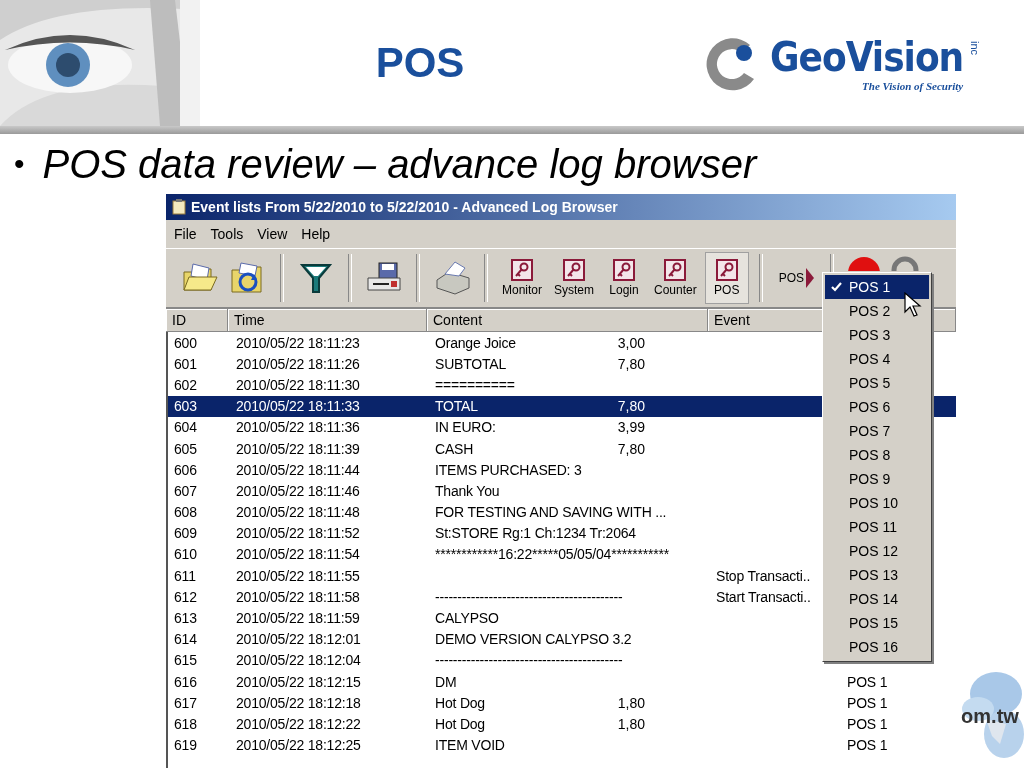 This screenshot has height=768, width=1024. Describe the element at coordinates (460, 702) in the screenshot. I see `content-text: Hot Dog` at that location.